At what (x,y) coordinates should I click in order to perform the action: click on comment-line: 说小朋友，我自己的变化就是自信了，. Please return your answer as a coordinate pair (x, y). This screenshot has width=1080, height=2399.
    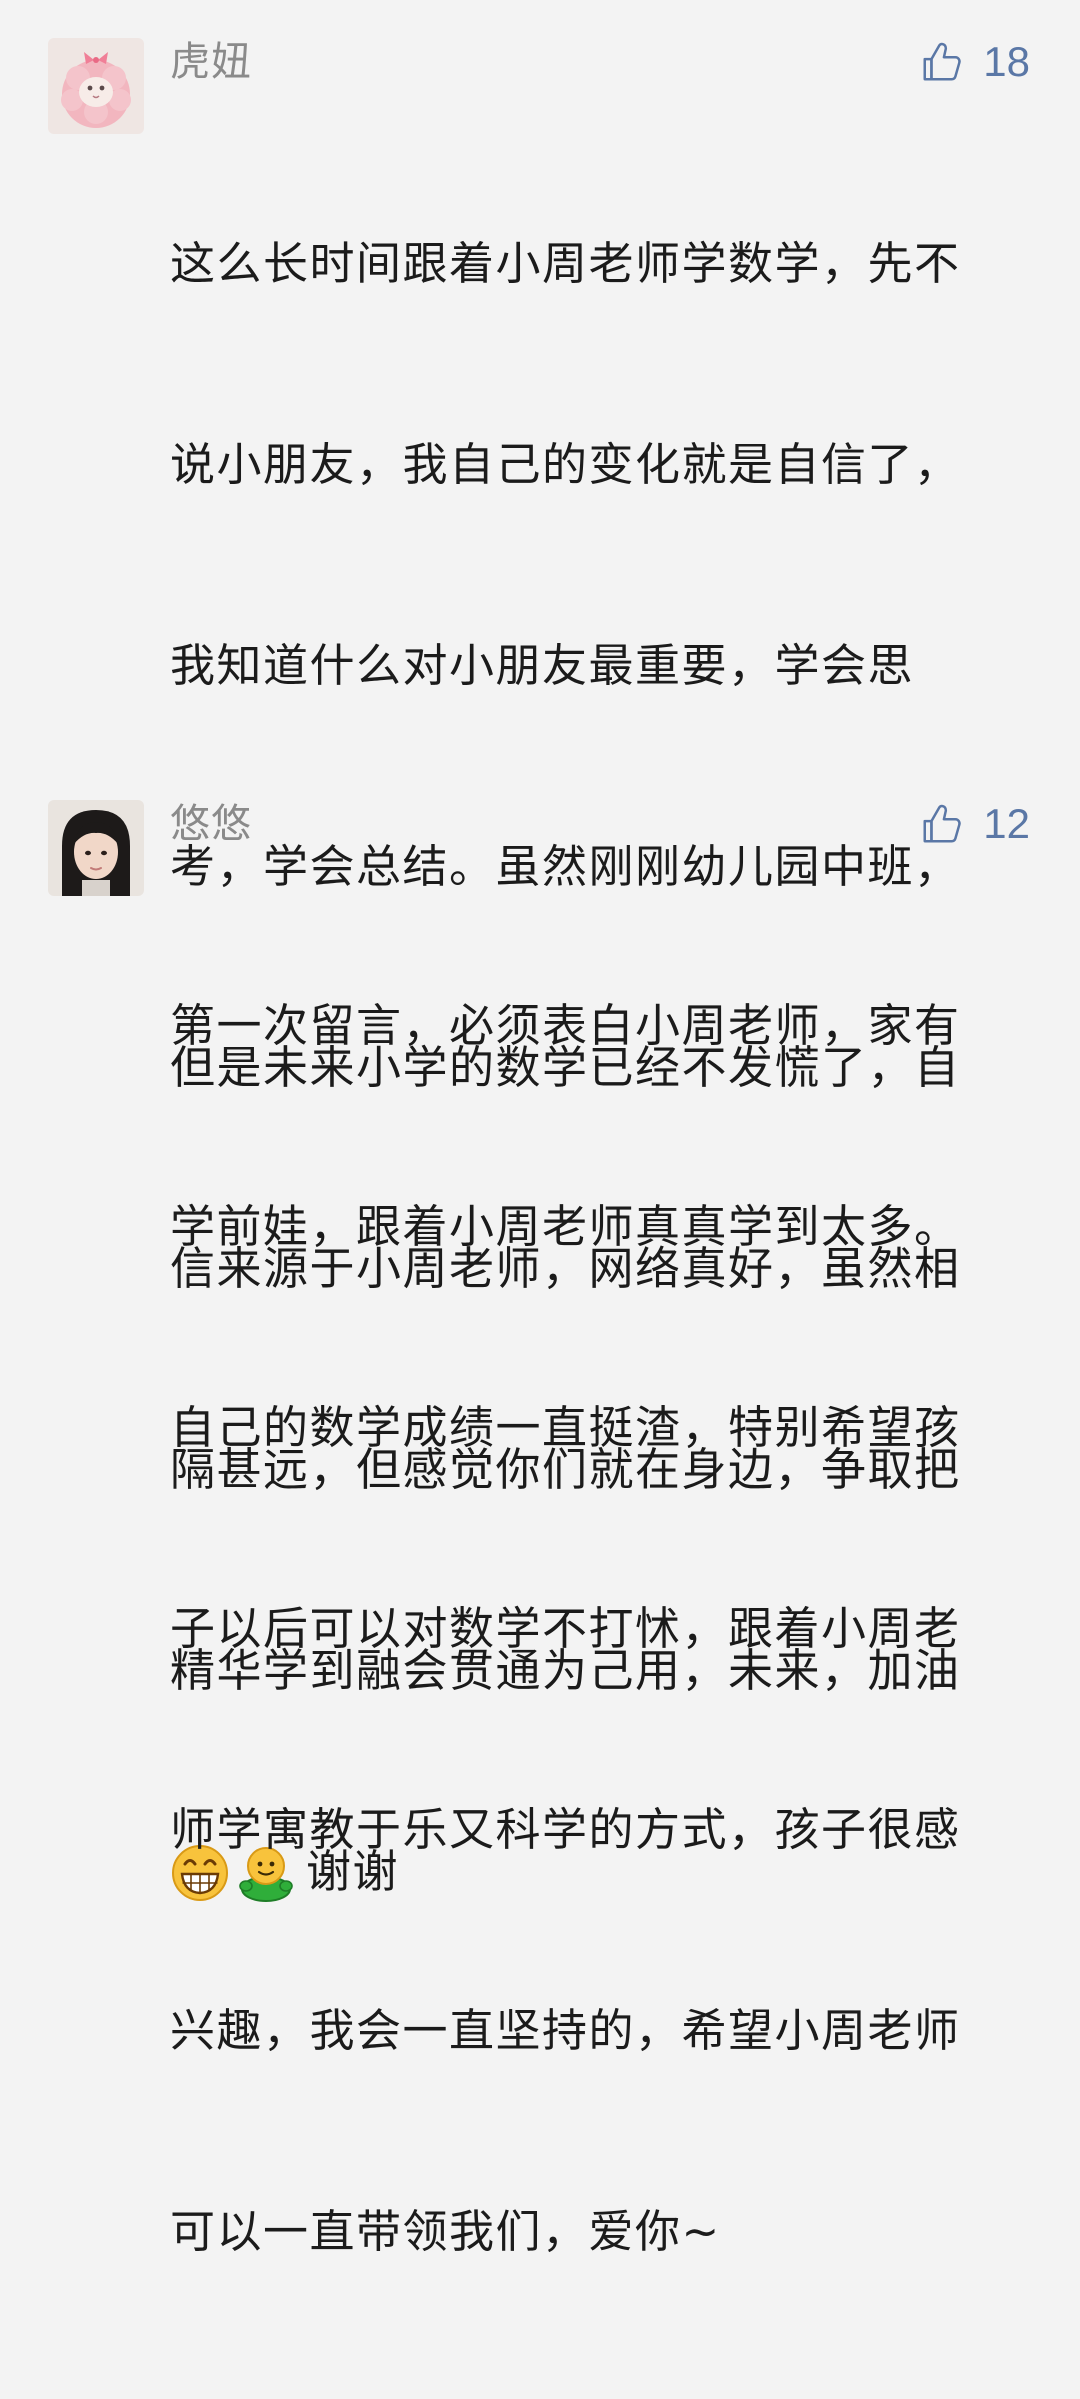
    Looking at the image, I should click on (565, 464).